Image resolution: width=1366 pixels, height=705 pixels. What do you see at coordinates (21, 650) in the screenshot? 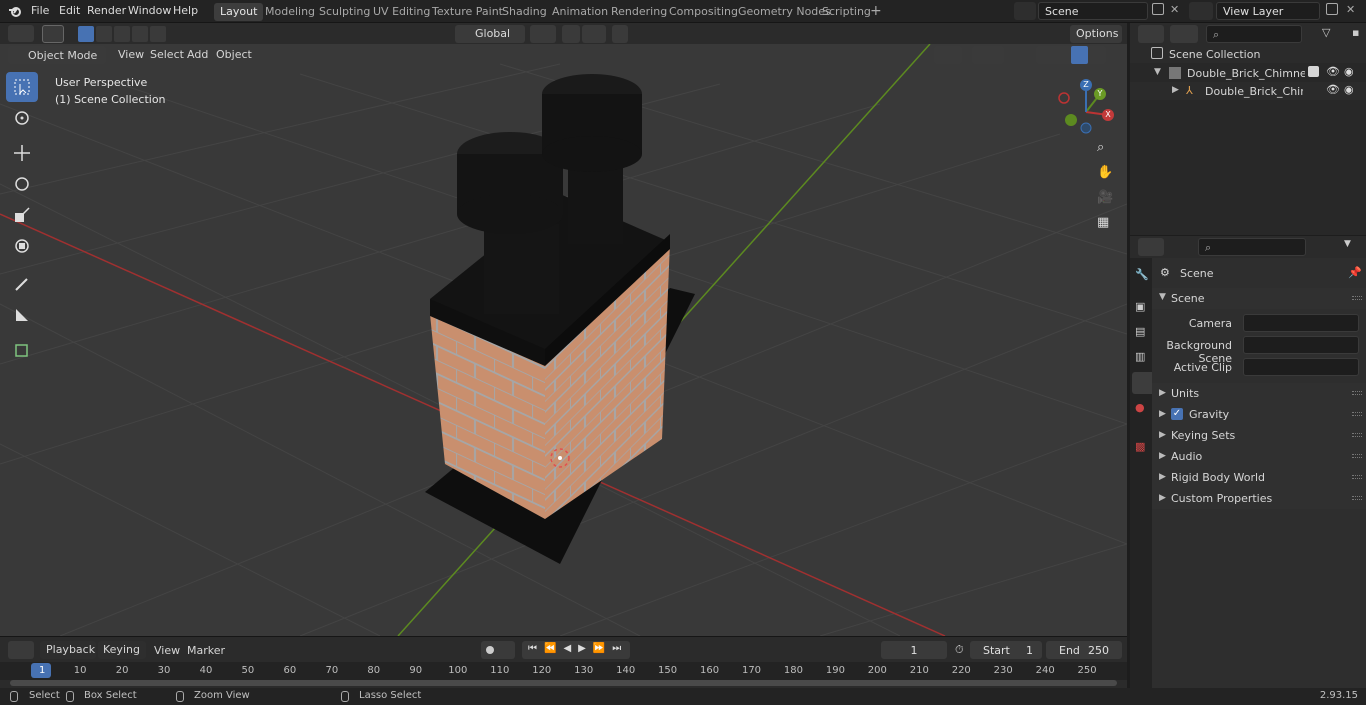
I see `timeline-editor-type-button` at bounding box center [21, 650].